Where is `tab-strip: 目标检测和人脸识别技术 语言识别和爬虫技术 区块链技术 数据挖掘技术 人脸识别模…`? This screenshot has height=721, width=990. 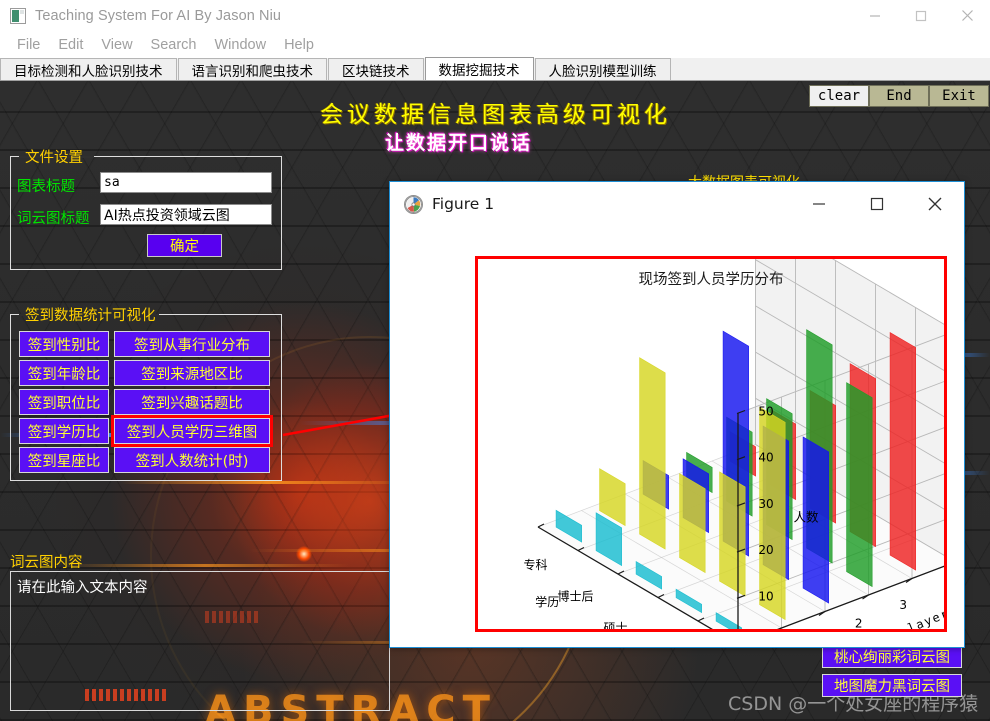
tab-strip: 目标检测和人脸识别技术 语言识别和爬虫技术 区块链技术 数据挖掘技术 人脸识别模… is located at coordinates (495, 69).